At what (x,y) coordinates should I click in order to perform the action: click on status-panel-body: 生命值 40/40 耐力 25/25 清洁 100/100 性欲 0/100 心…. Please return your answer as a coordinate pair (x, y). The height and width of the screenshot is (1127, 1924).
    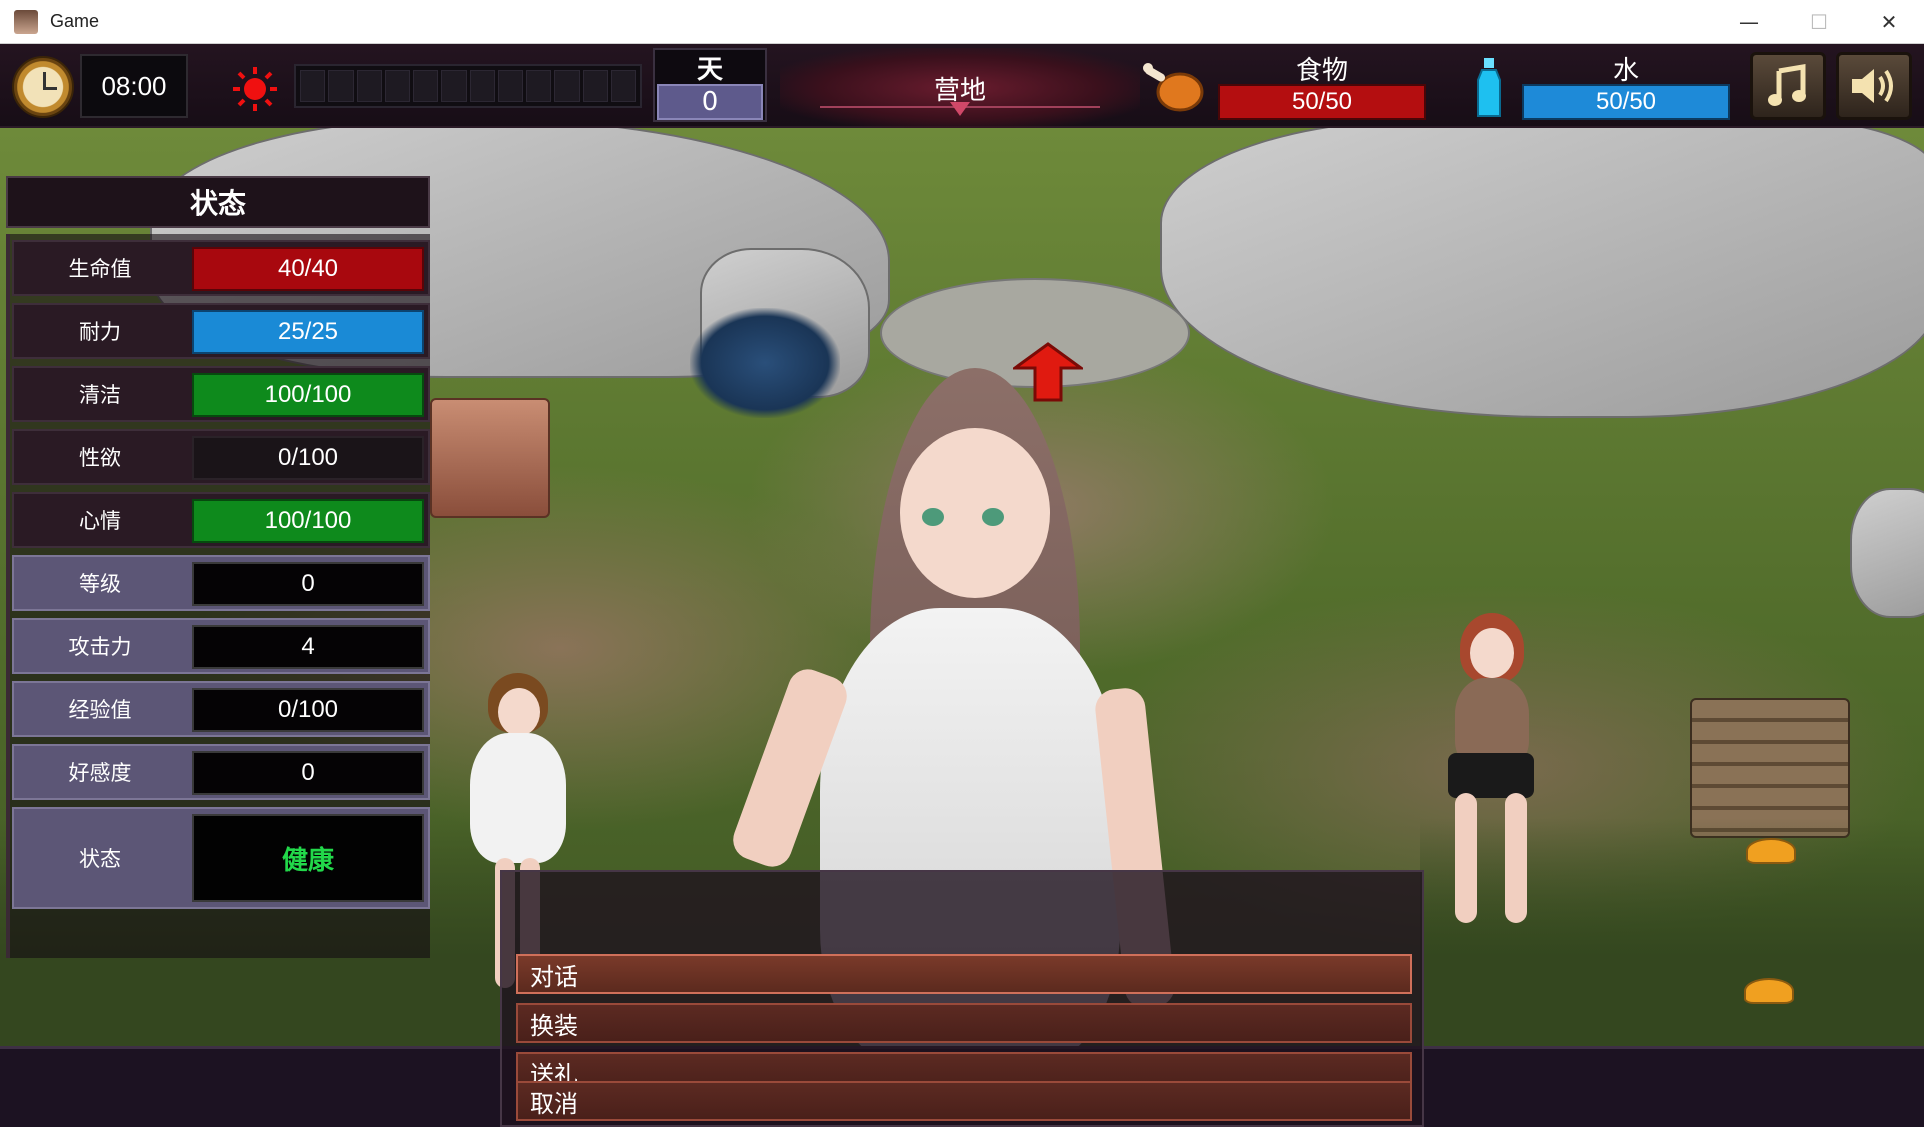
    Looking at the image, I should click on (218, 596).